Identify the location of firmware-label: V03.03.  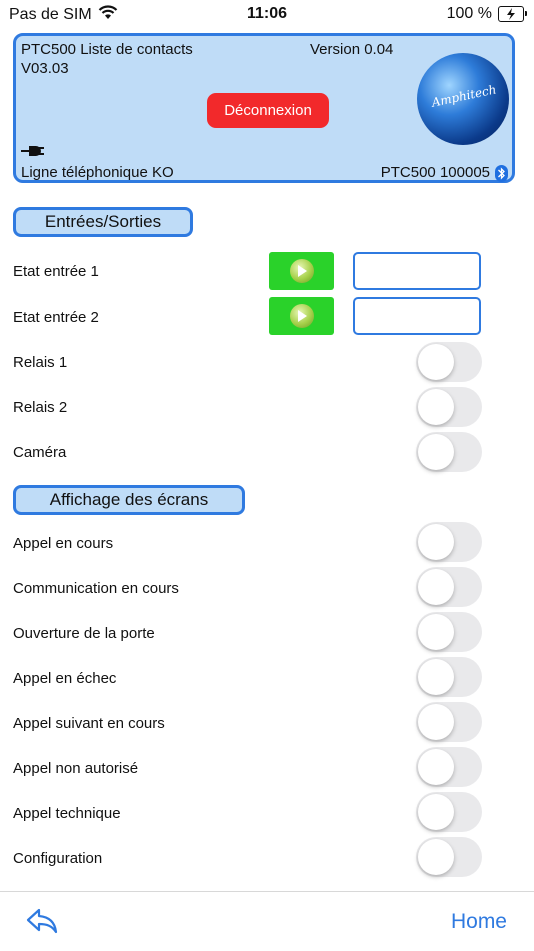
(45, 68).